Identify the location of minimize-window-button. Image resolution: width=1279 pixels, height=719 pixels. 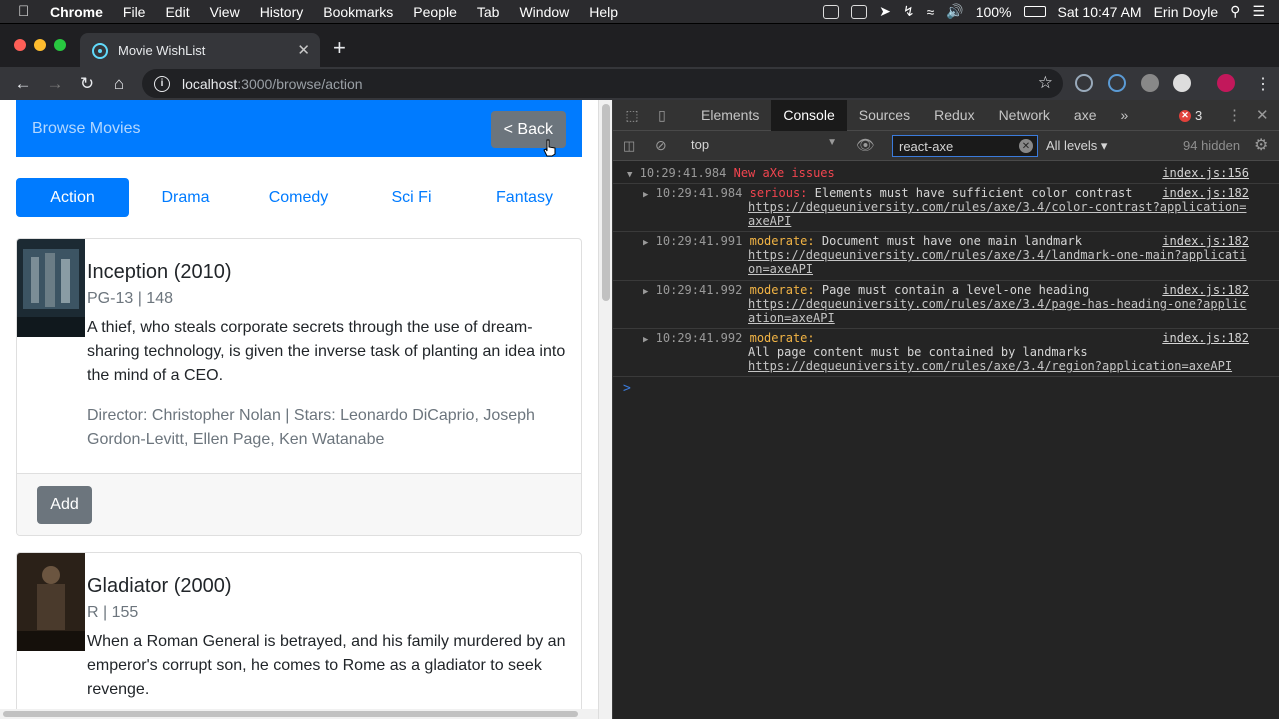
(40, 45).